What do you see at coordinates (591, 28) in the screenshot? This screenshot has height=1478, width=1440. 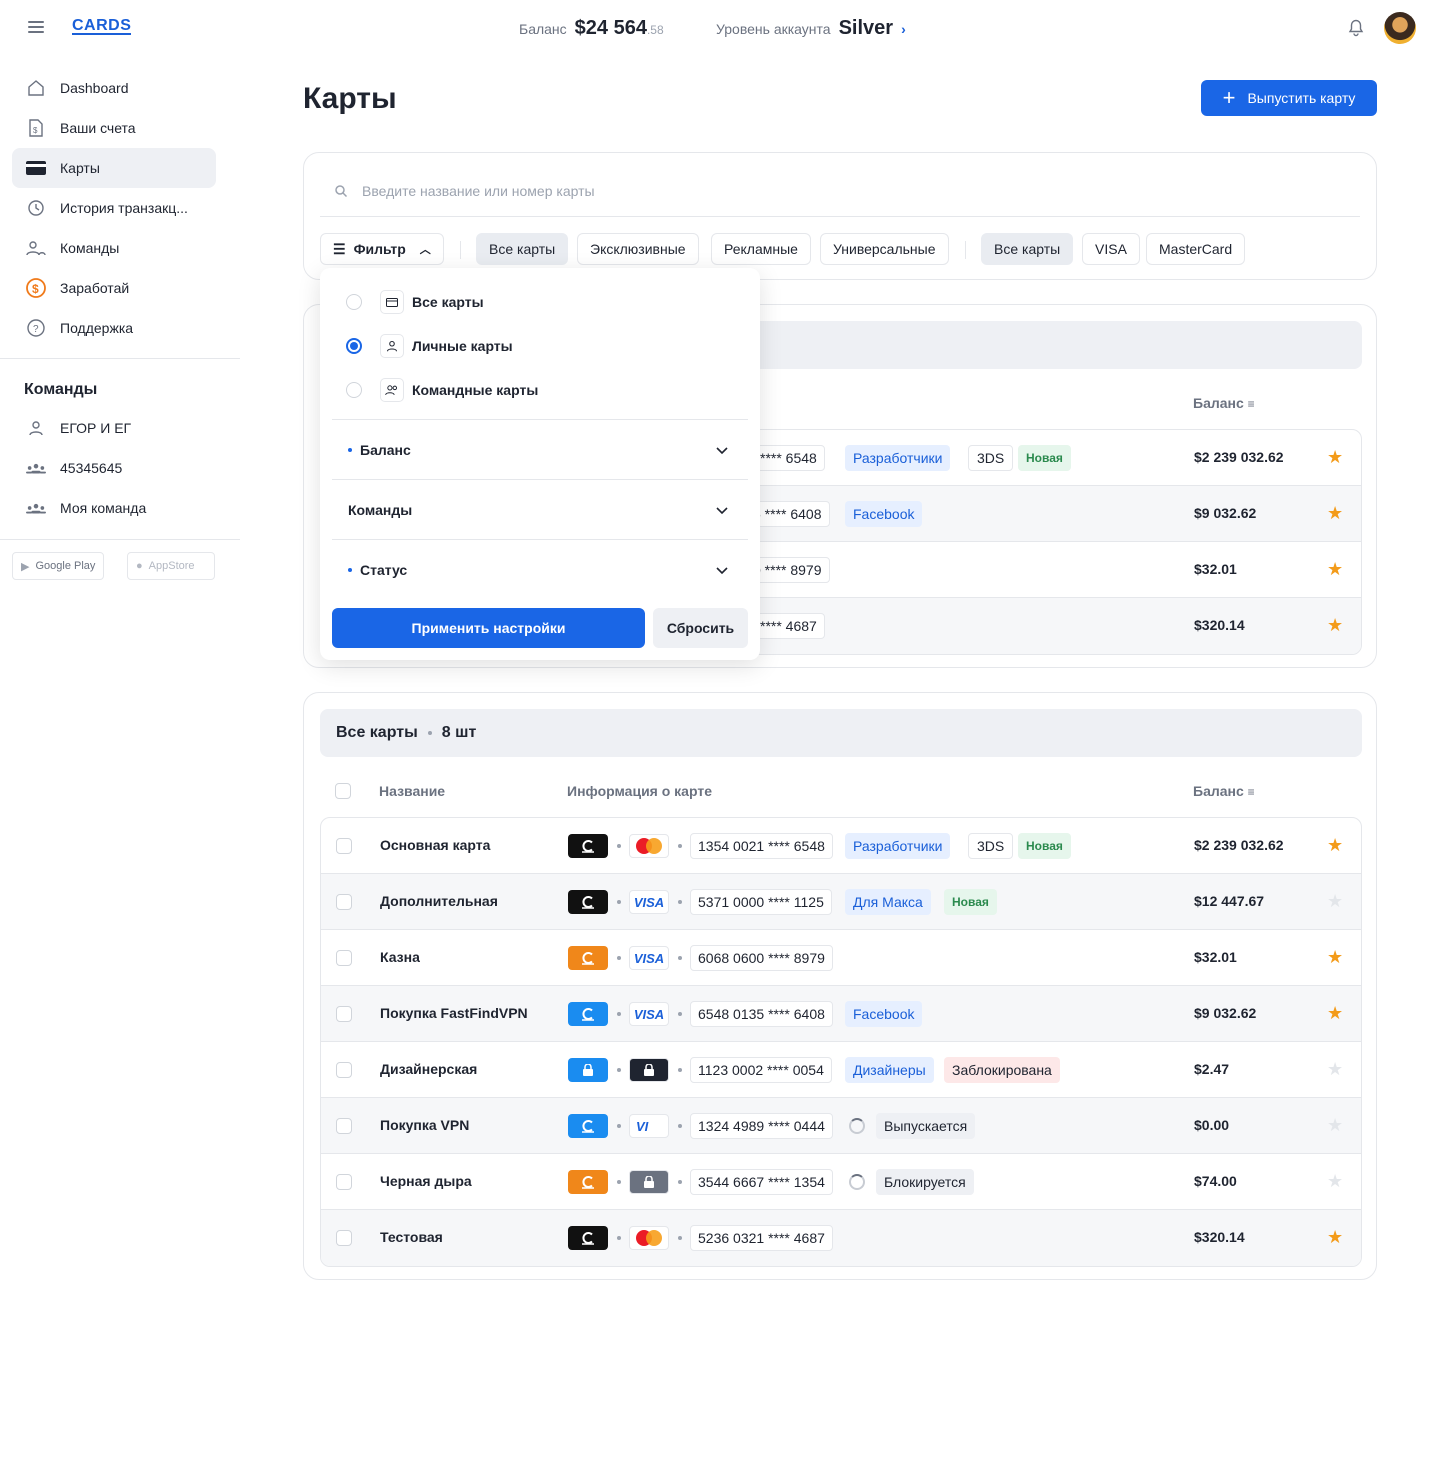 I see `account-balance: Баланс $24 564 .58` at bounding box center [591, 28].